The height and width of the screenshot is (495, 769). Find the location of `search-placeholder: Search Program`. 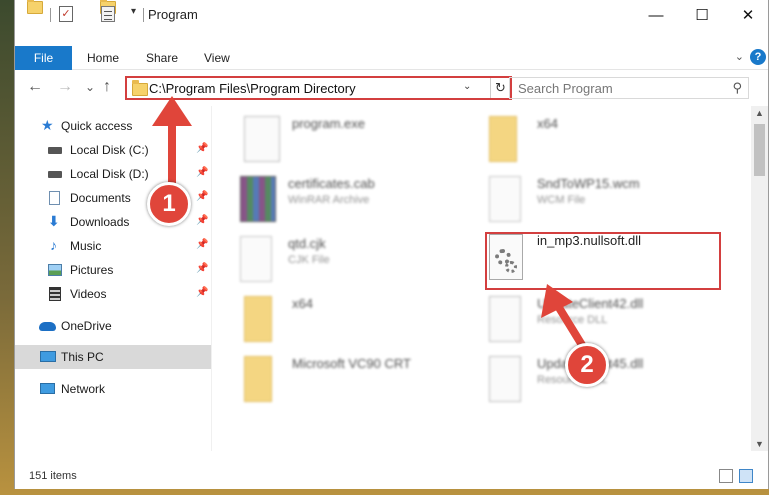

search-placeholder: Search Program is located at coordinates (565, 88).